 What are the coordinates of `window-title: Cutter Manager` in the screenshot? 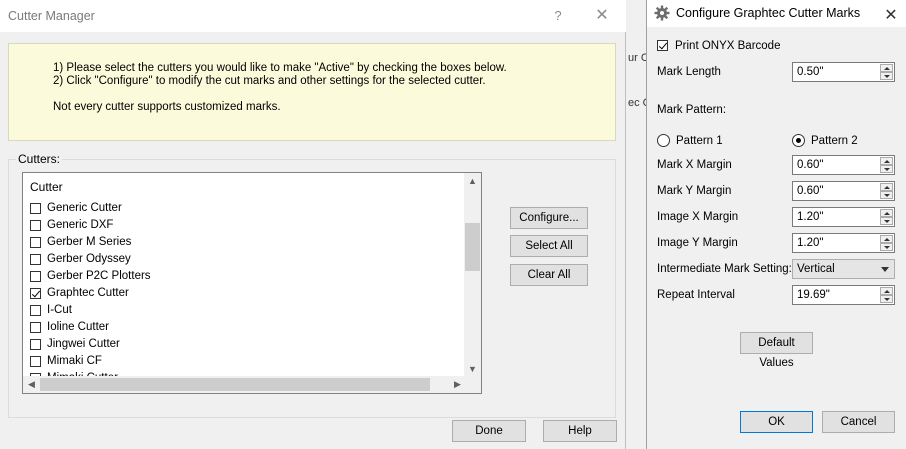 It's located at (51, 16).